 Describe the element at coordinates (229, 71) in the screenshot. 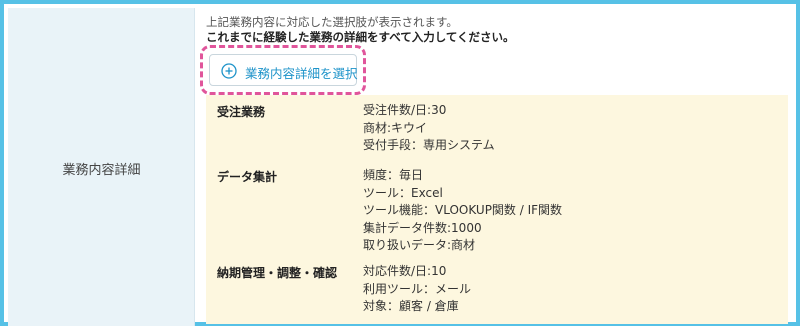

I see `plus-circle-icon` at that location.